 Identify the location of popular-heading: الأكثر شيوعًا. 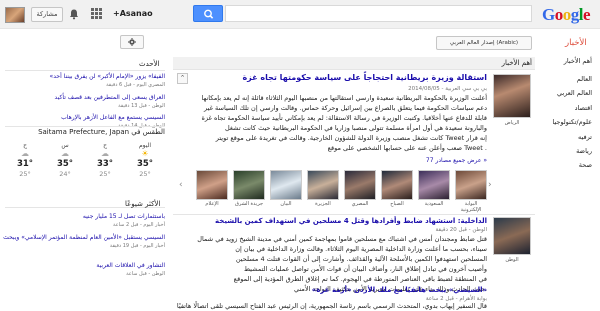
(143, 204).